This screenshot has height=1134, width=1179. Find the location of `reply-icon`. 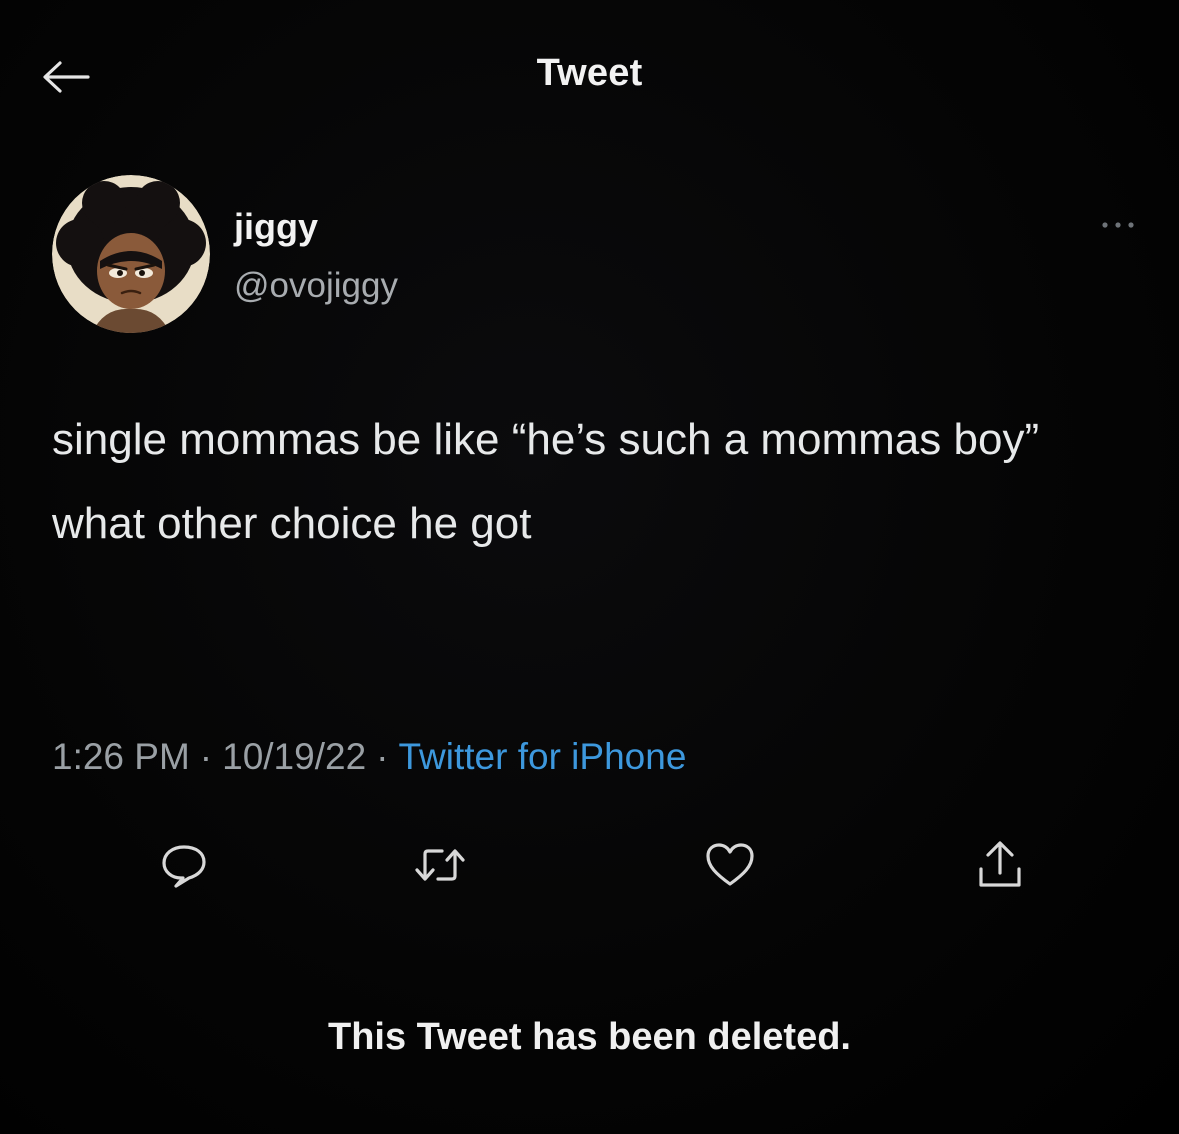

reply-icon is located at coordinates (184, 866).